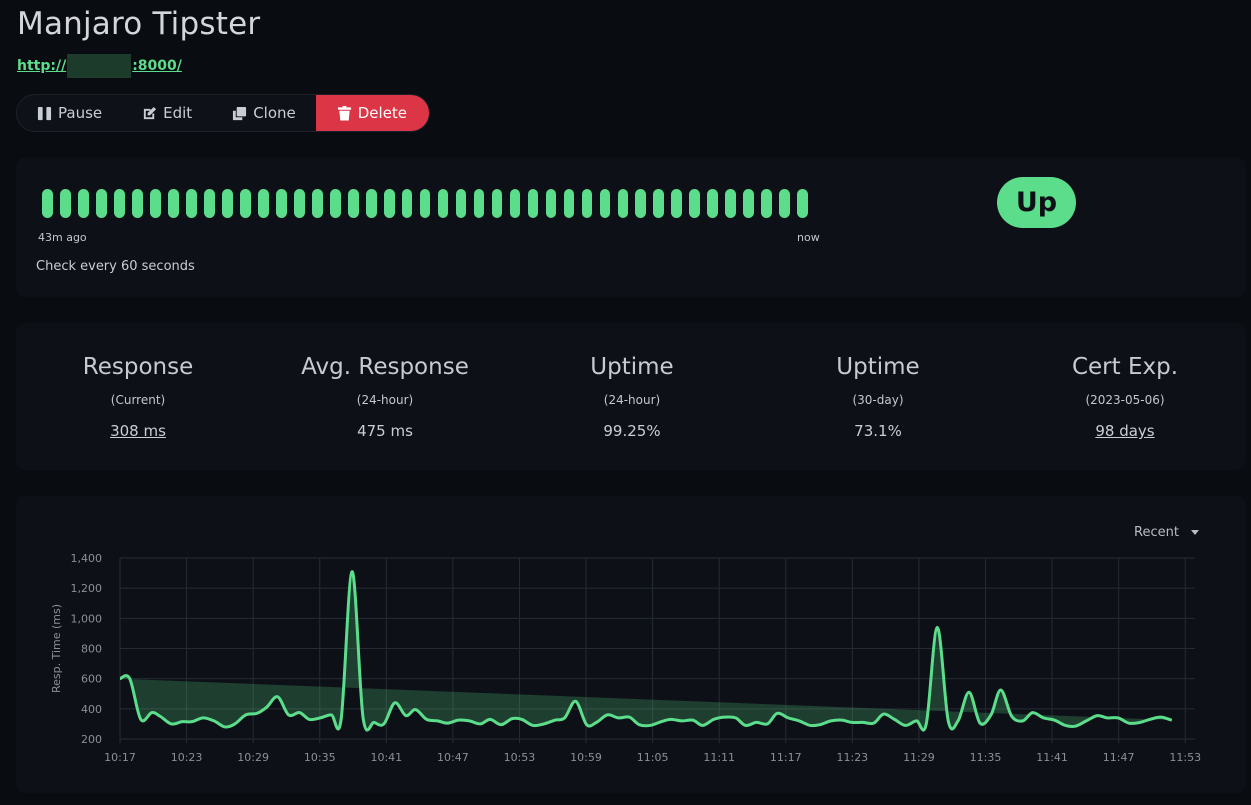 This screenshot has width=1251, height=805. I want to click on delete-label: Delete, so click(382, 113).